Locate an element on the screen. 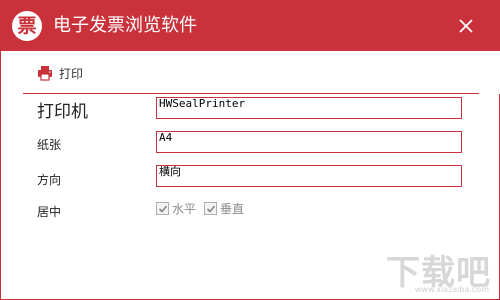  print-button-label: 打印 is located at coordinates (71, 73).